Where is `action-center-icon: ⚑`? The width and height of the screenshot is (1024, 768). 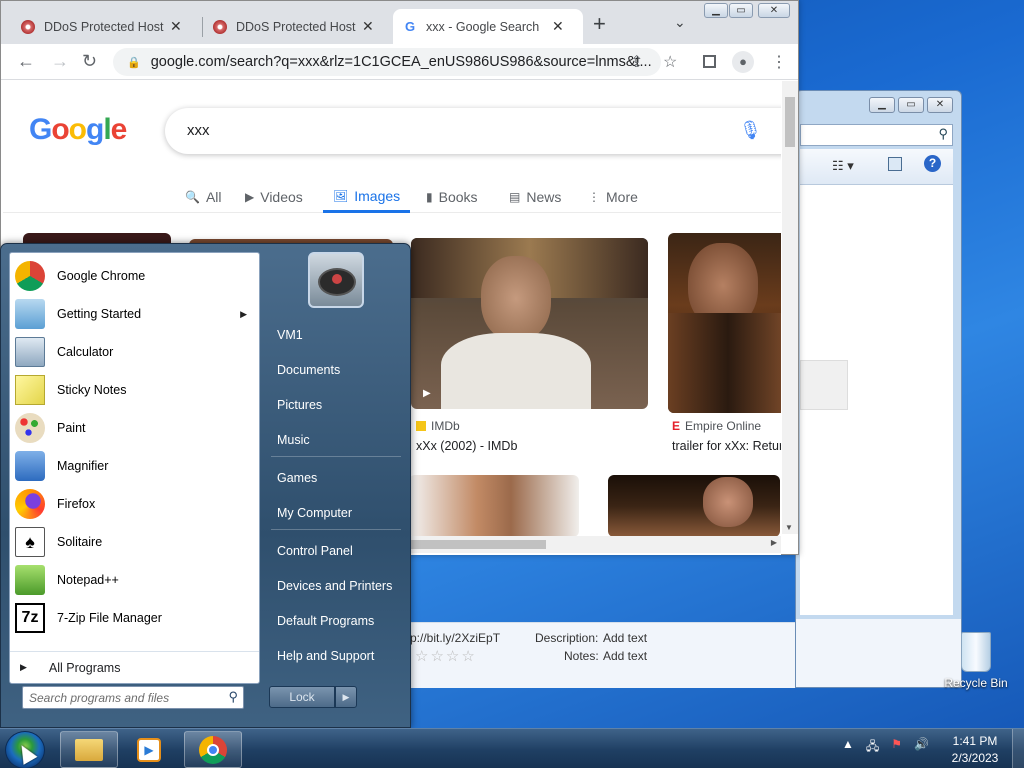 action-center-icon: ⚑ is located at coordinates (896, 747).